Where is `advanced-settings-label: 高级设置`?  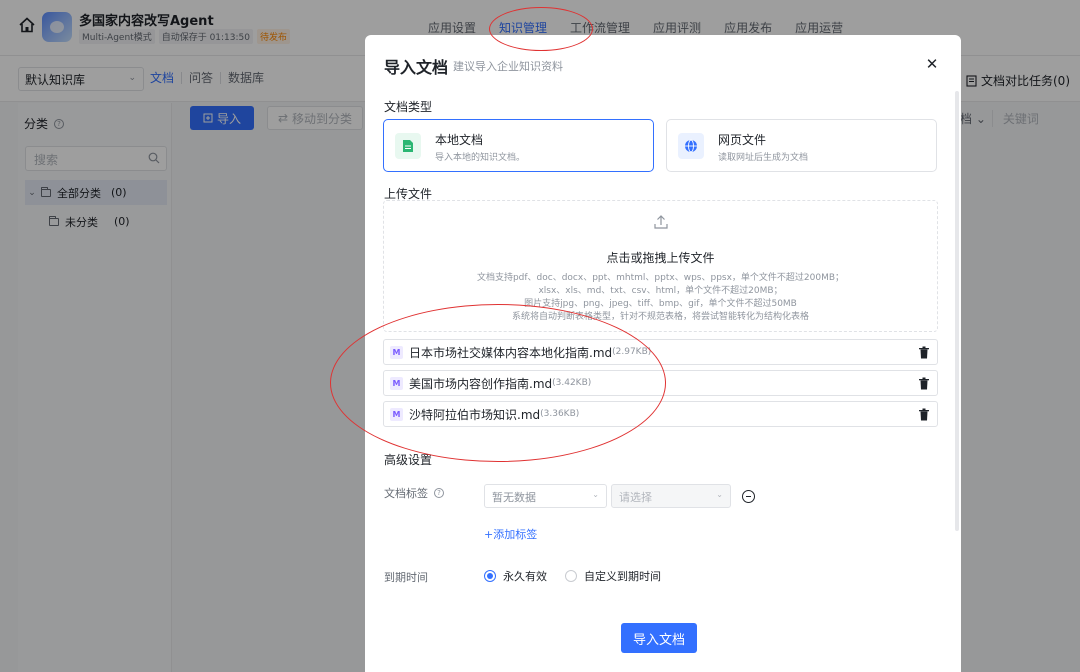
advanced-settings-label: 高级设置 is located at coordinates (408, 460).